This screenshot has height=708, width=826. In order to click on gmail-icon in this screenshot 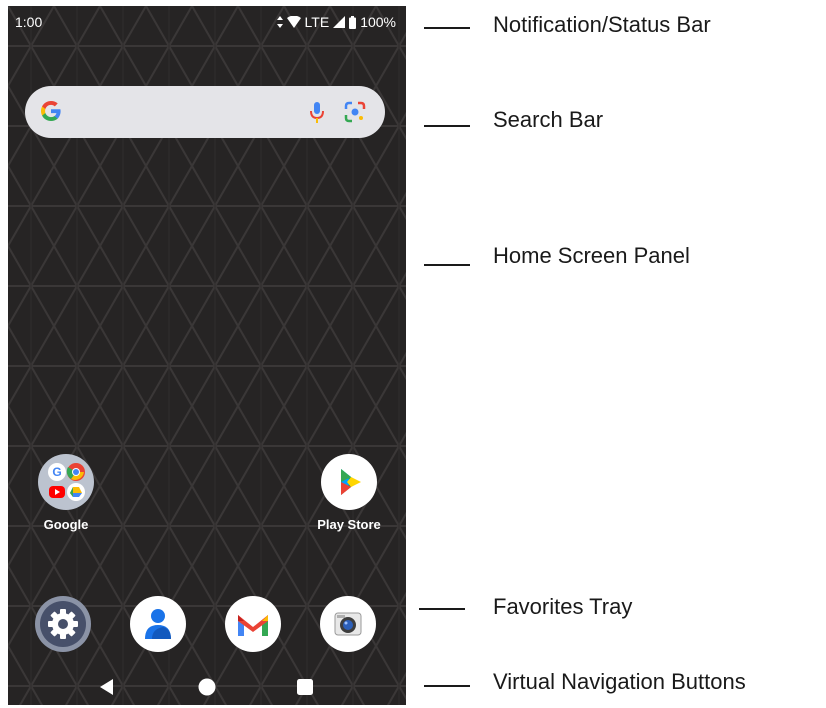, I will do `click(253, 625)`.